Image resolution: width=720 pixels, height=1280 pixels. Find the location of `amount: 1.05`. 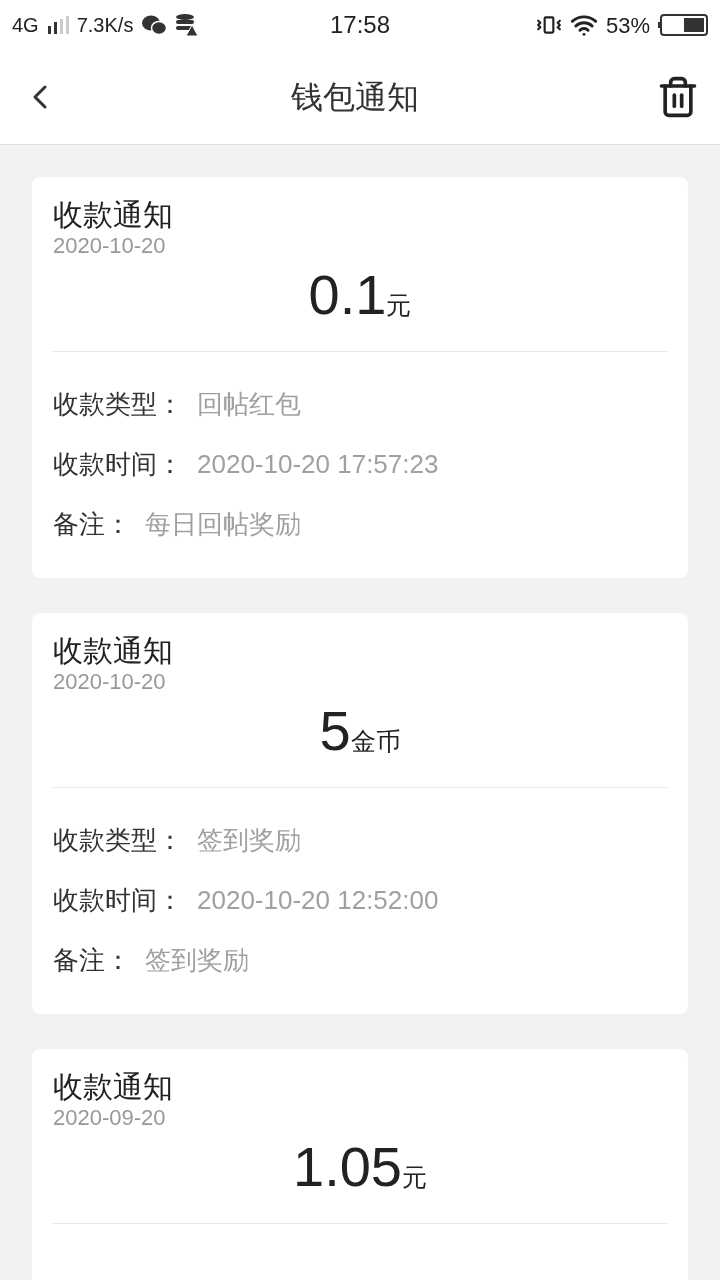

amount: 1.05 is located at coordinates (347, 1167).